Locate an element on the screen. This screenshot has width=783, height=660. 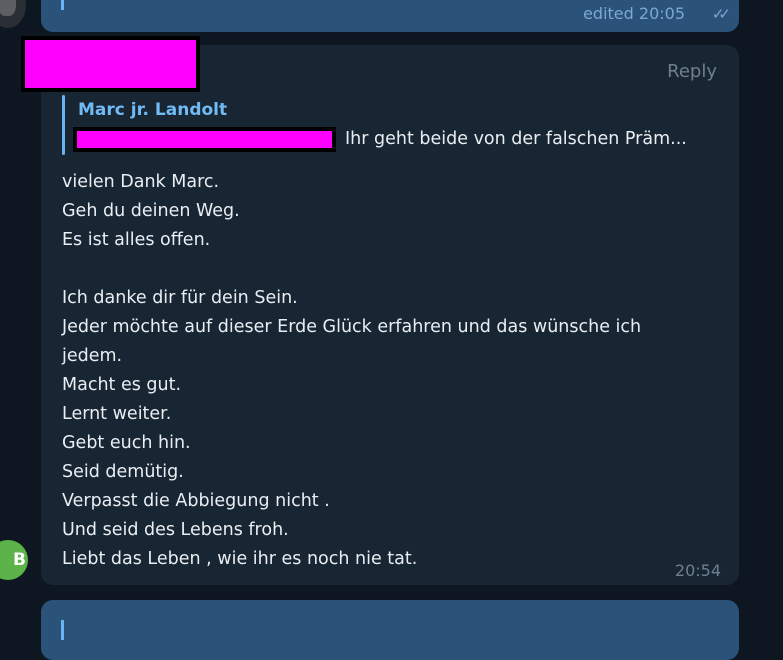
message-line: Und seid des Lebens froh. is located at coordinates (175, 530).